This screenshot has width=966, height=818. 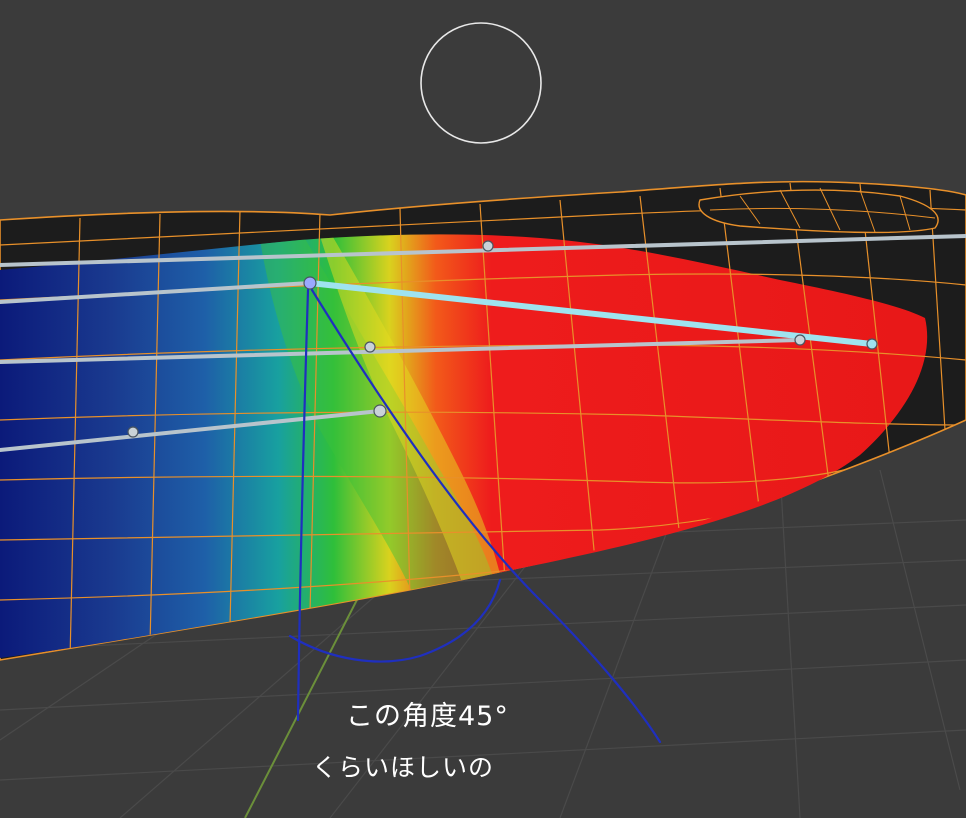 I want to click on annotation-text-line1: この角度45°, so click(x=427, y=716).